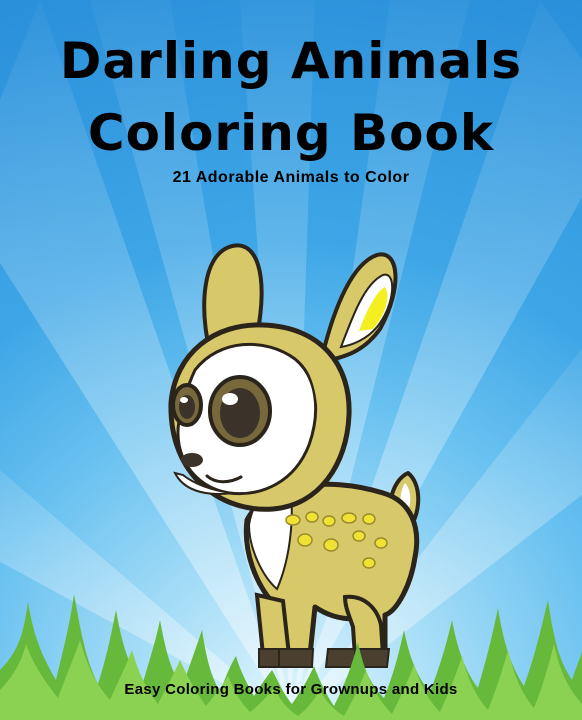 This screenshot has width=582, height=720. I want to click on title-line-2: Coloring Book, so click(291, 133).